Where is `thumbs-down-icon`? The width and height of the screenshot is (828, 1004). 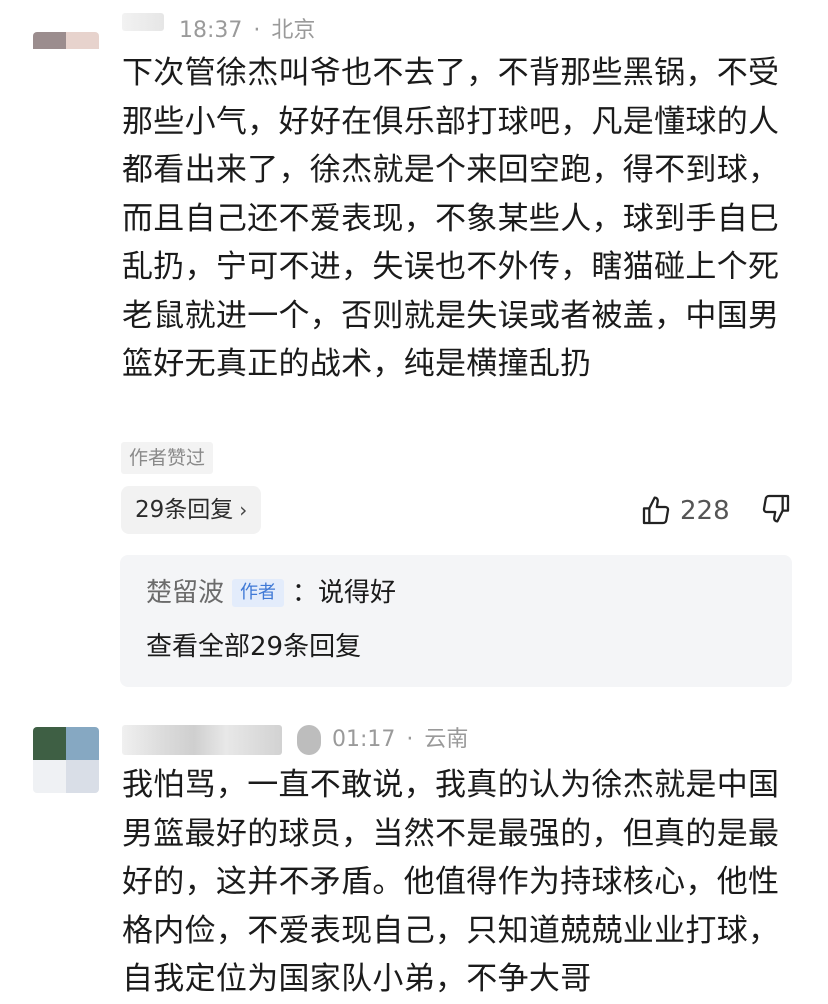 thumbs-down-icon is located at coordinates (776, 508).